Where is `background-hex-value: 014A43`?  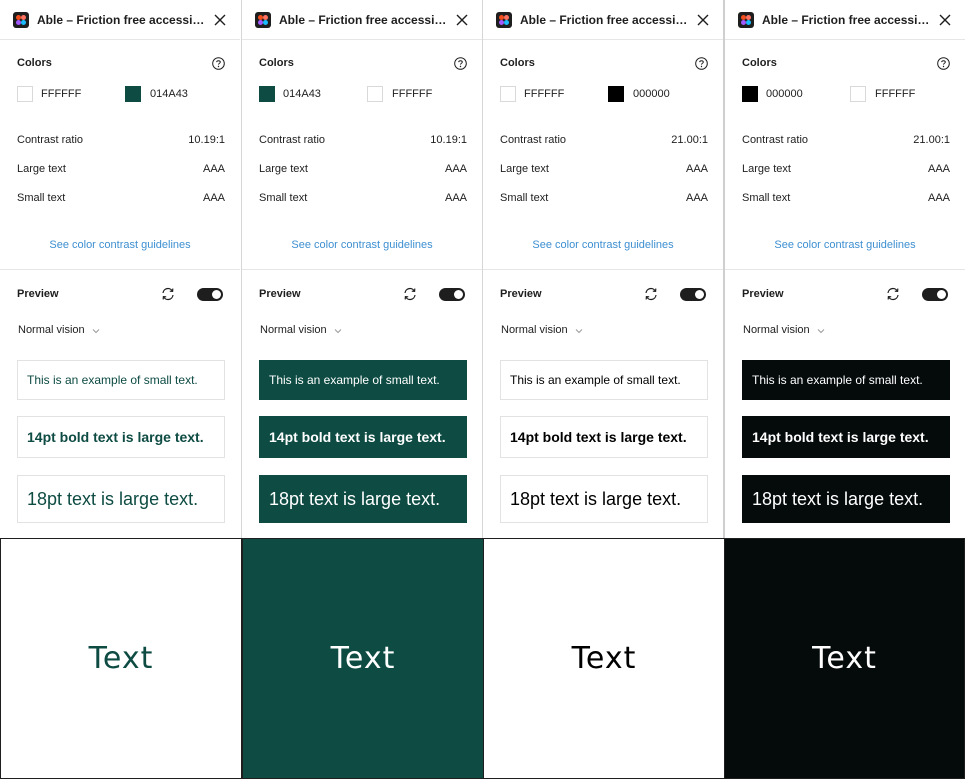 background-hex-value: 014A43 is located at coordinates (169, 94).